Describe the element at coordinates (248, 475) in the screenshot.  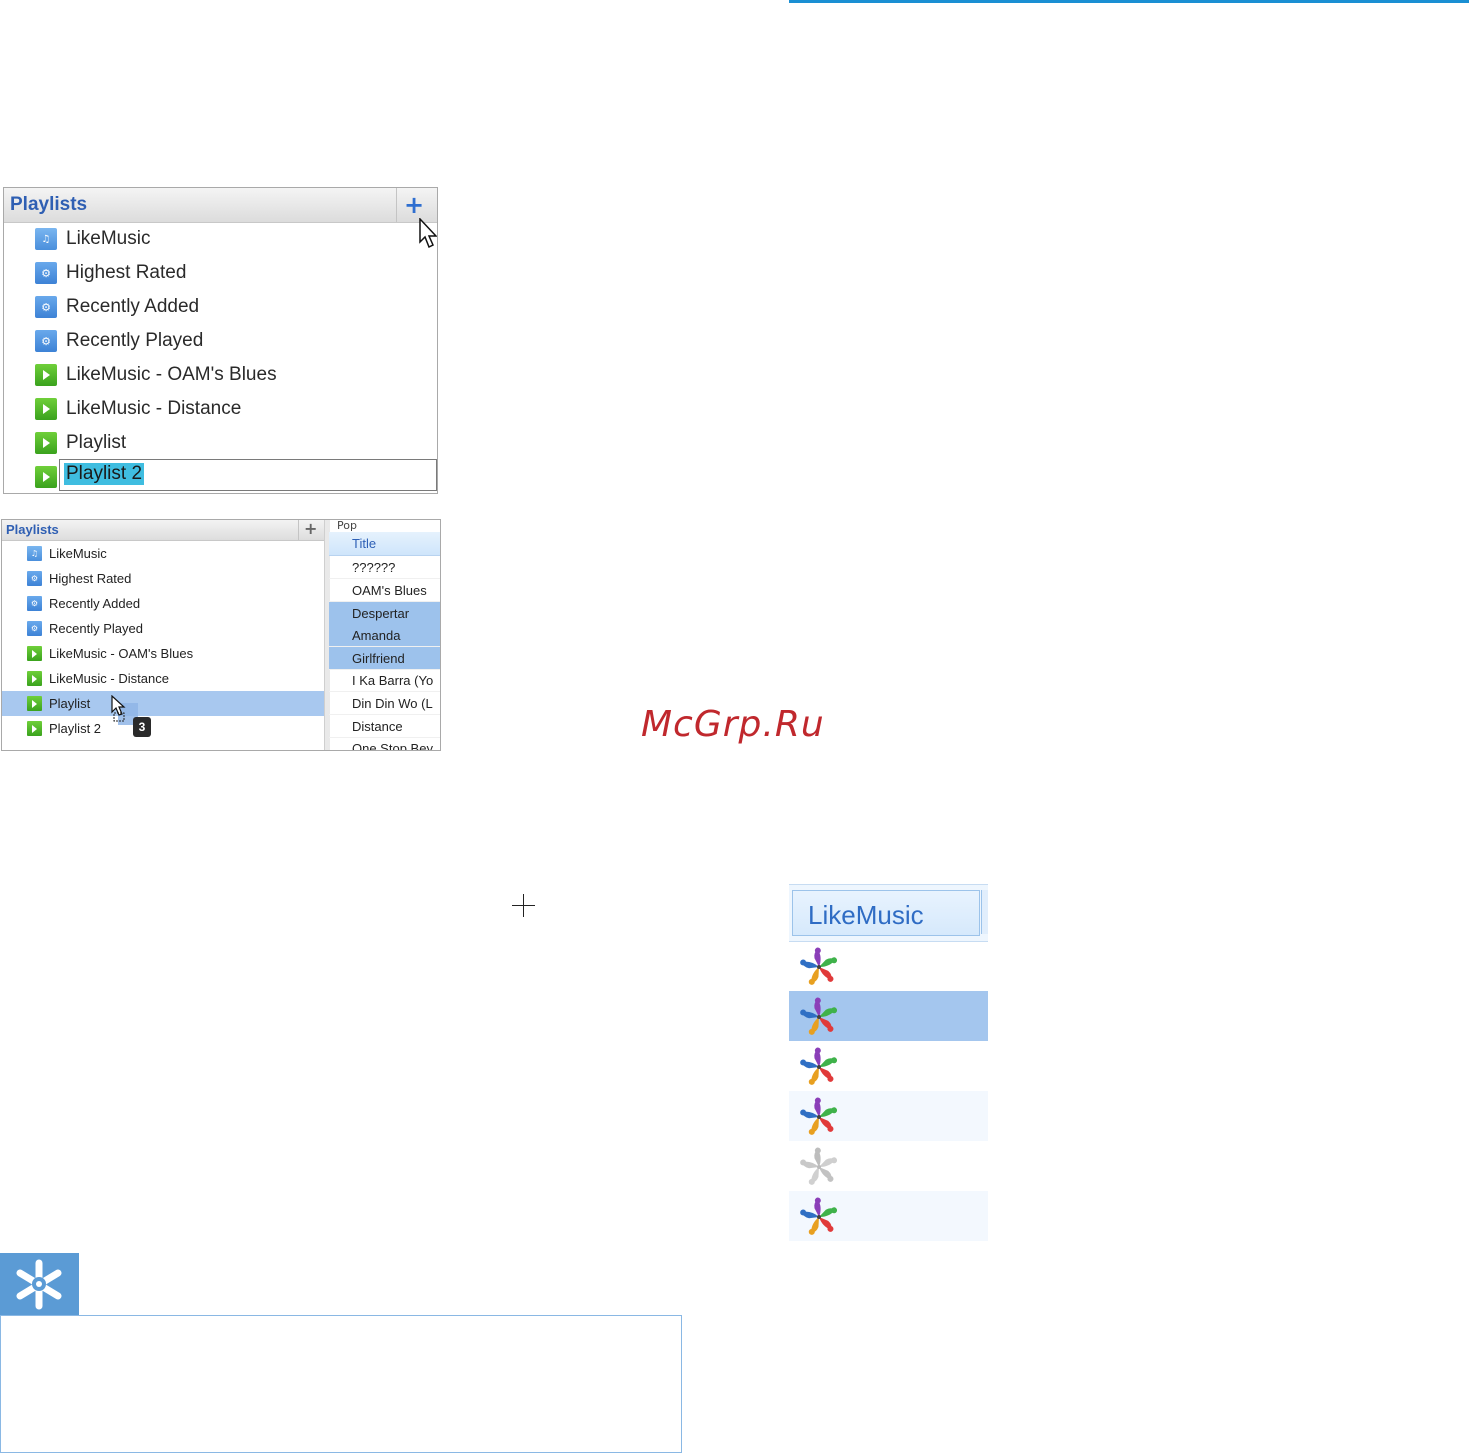
I see `playlist-rename-input: Playlist 2` at that location.